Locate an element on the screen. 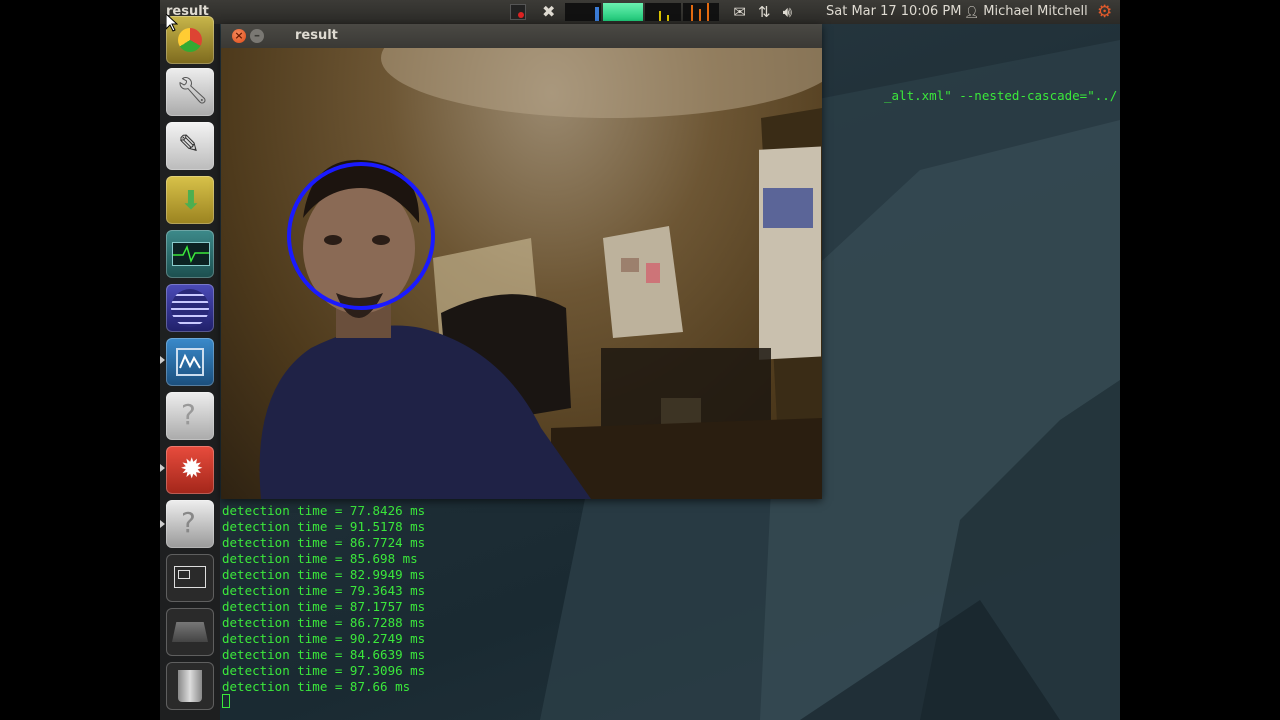  window-titlebar: × – result is located at coordinates (521, 36).